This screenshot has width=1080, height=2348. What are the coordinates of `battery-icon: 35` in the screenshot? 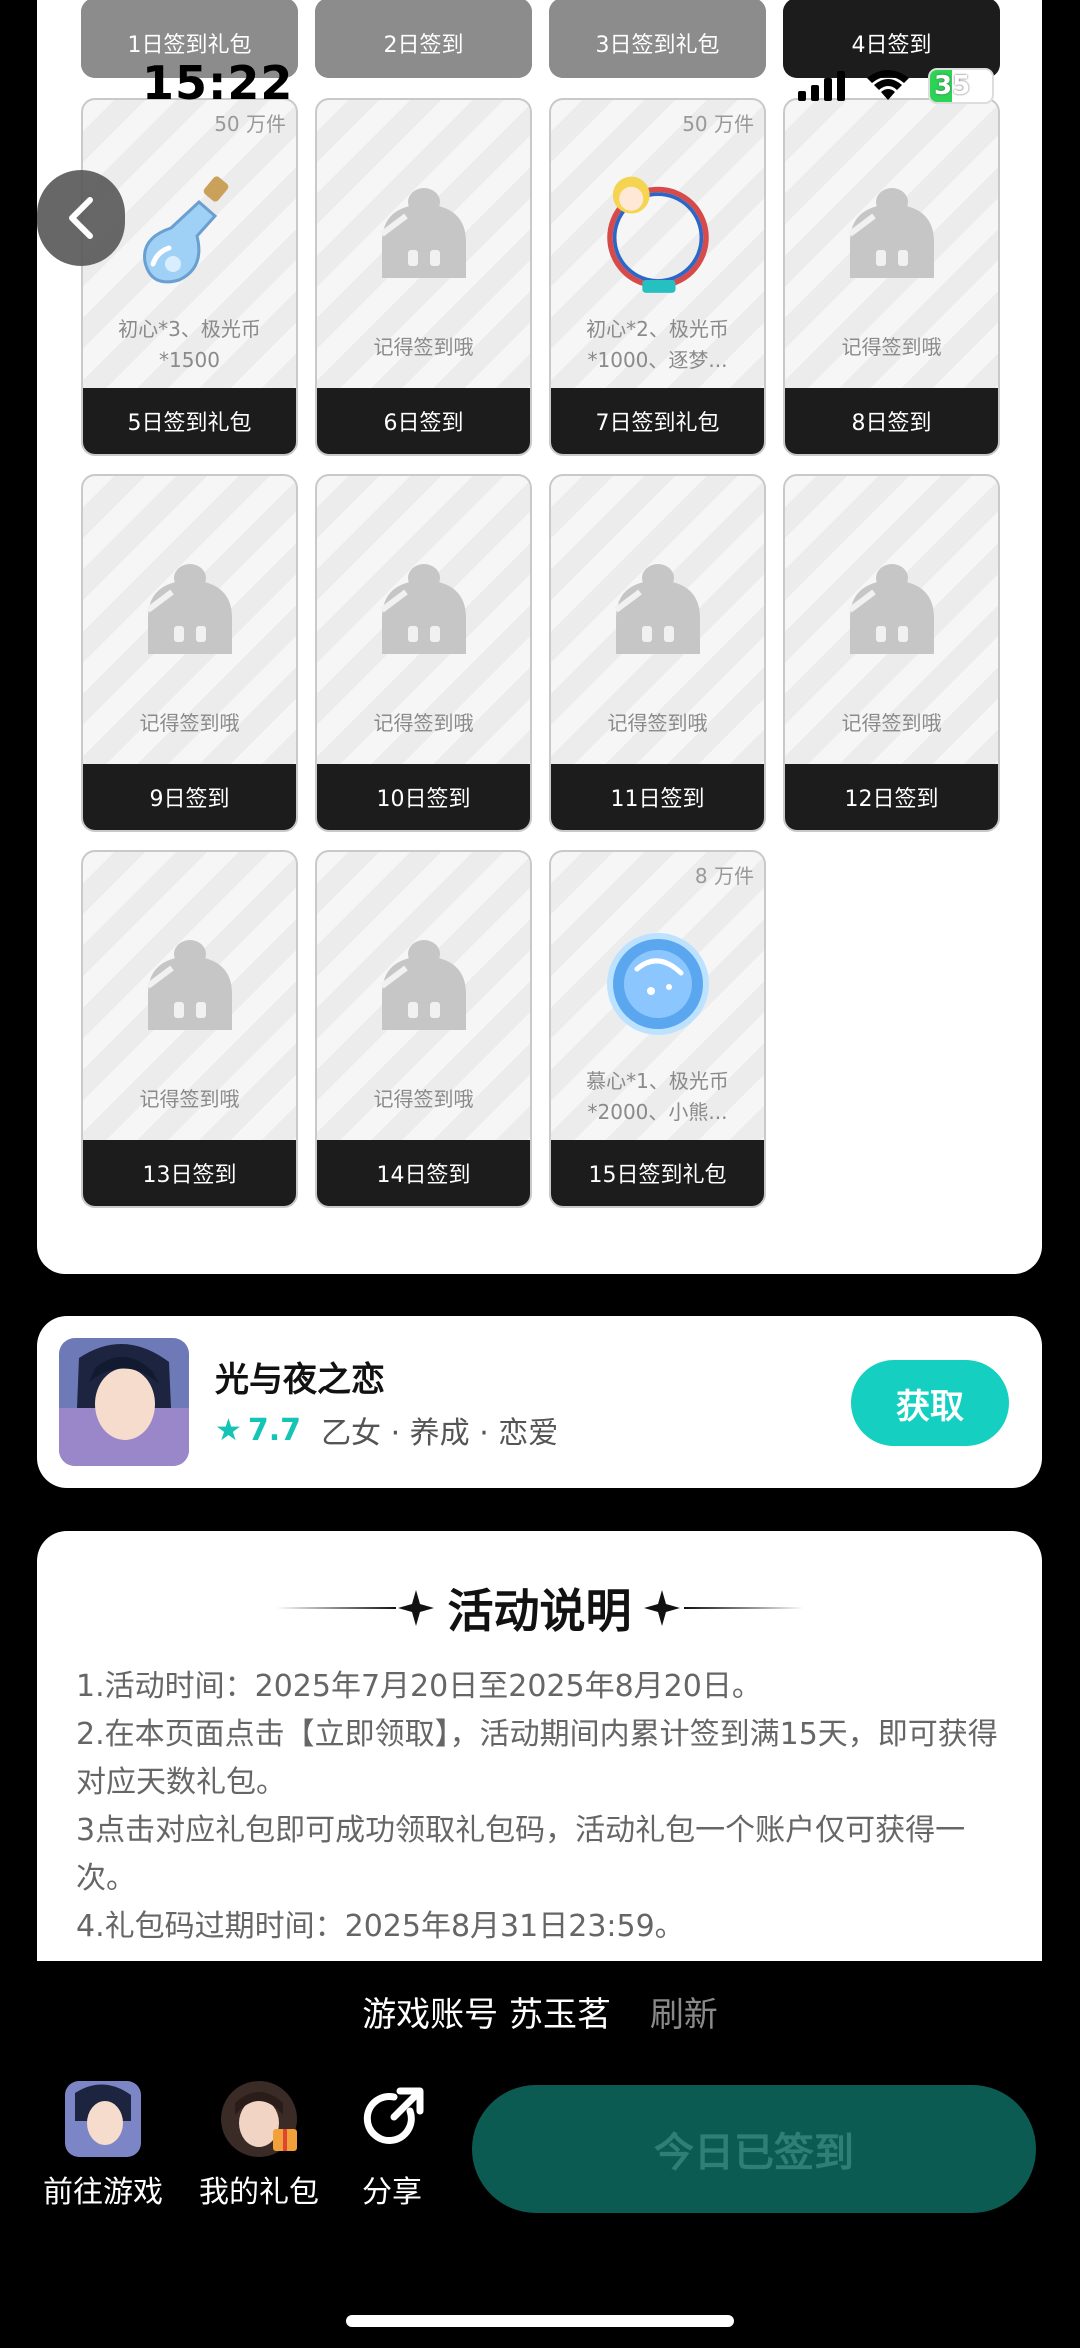 It's located at (961, 86).